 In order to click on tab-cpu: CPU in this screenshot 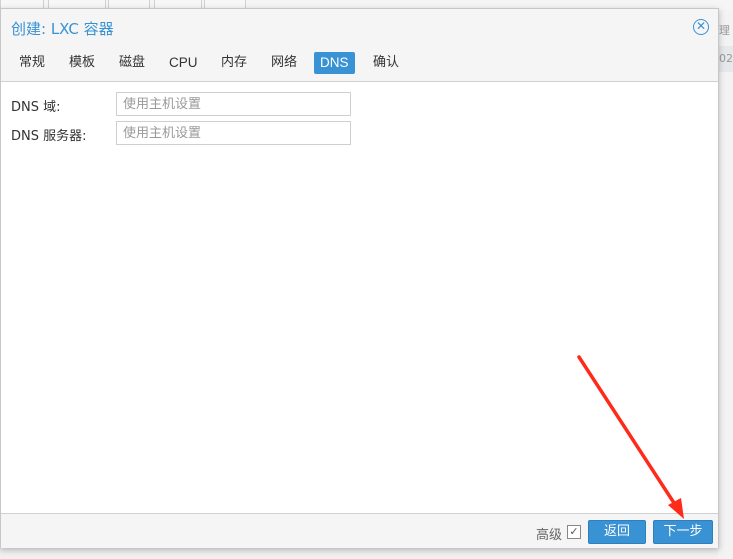, I will do `click(183, 63)`.